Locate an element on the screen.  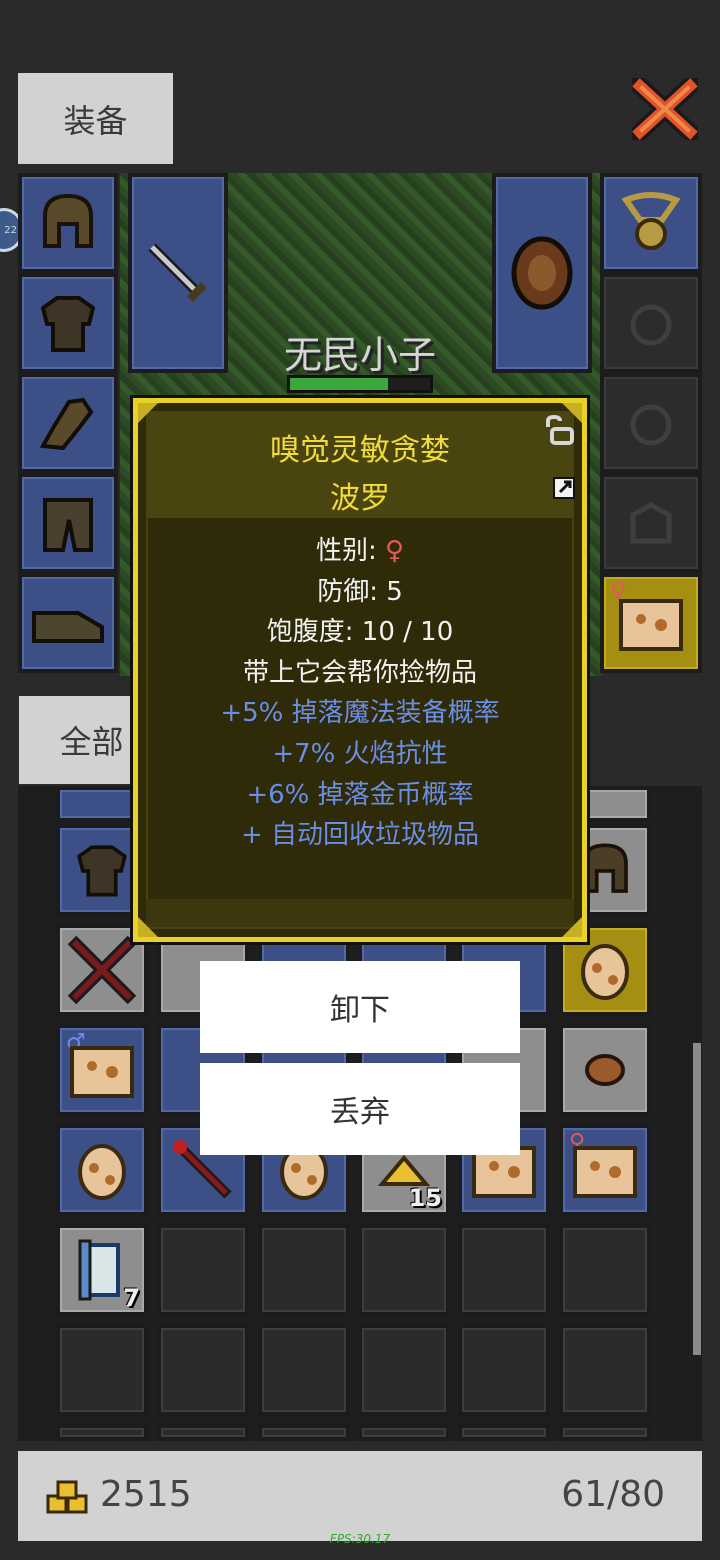
stat-description: 带上它会帮你捡物品 is located at coordinates (359, 672).